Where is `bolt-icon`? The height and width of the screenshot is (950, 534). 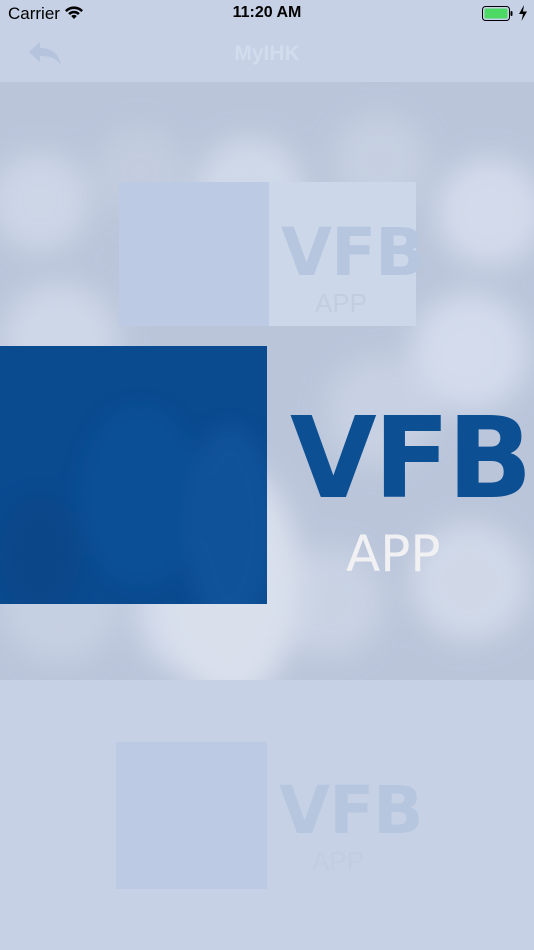
bolt-icon is located at coordinates (523, 13).